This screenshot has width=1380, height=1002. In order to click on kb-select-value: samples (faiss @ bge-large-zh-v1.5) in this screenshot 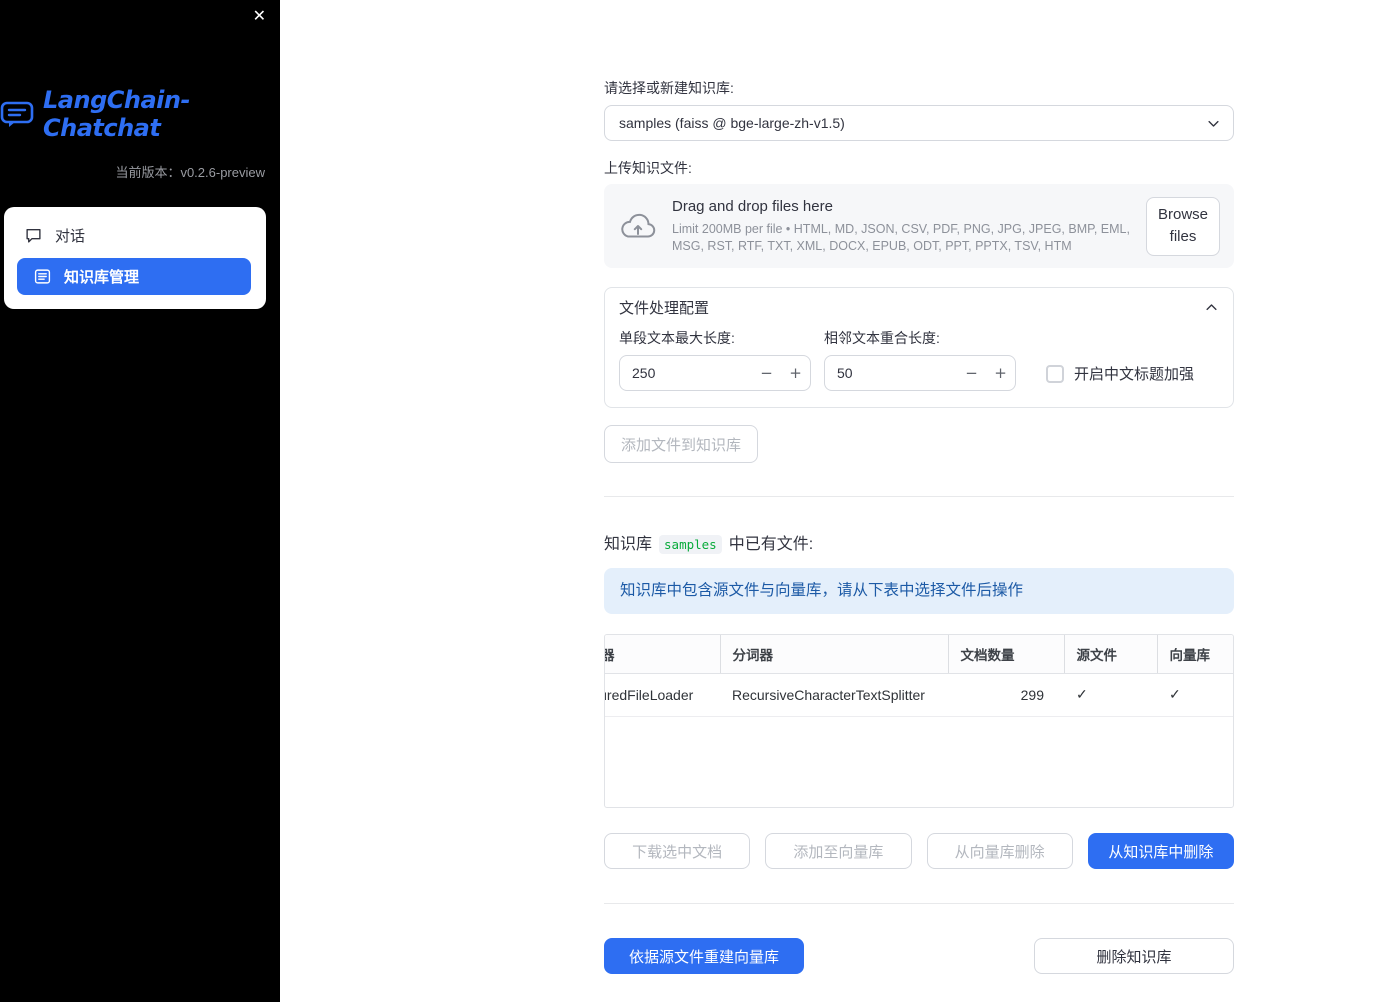, I will do `click(732, 123)`.